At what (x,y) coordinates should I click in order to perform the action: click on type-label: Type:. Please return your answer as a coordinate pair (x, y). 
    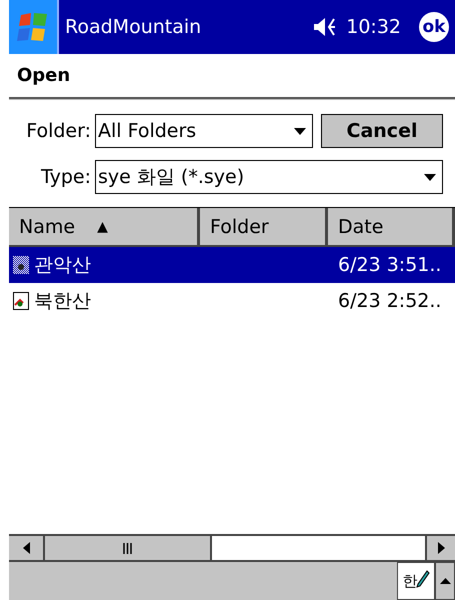
    Looking at the image, I should click on (66, 177).